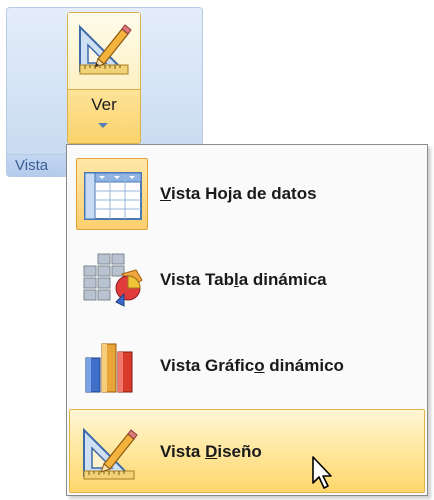 The height and width of the screenshot is (500, 434). I want to click on pivot-table-icon, so click(112, 280).